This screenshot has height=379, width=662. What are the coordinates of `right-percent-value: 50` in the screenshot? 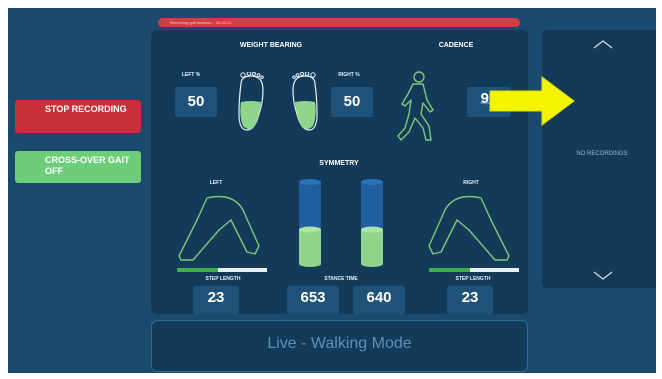 It's located at (352, 102).